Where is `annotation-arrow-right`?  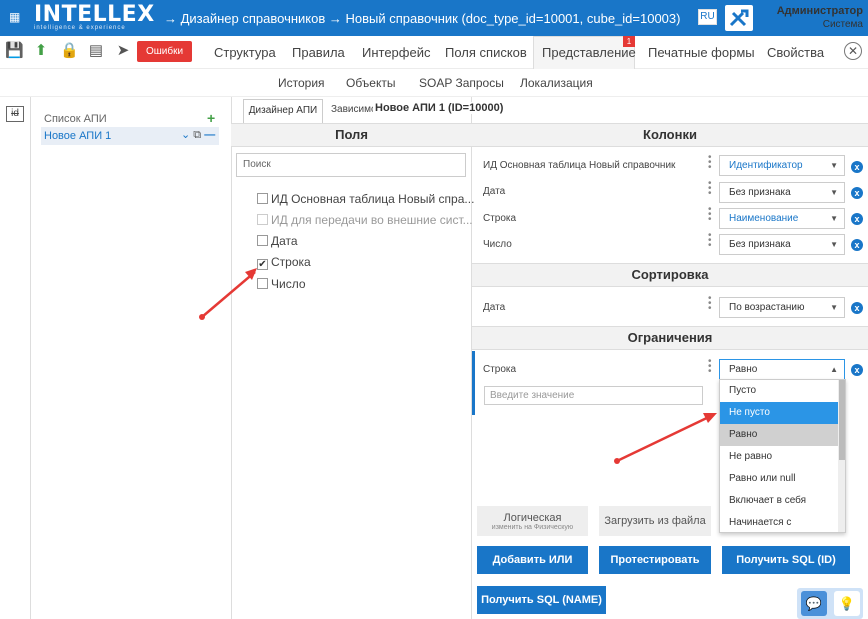
annotation-arrow-right is located at coordinates (665, 438).